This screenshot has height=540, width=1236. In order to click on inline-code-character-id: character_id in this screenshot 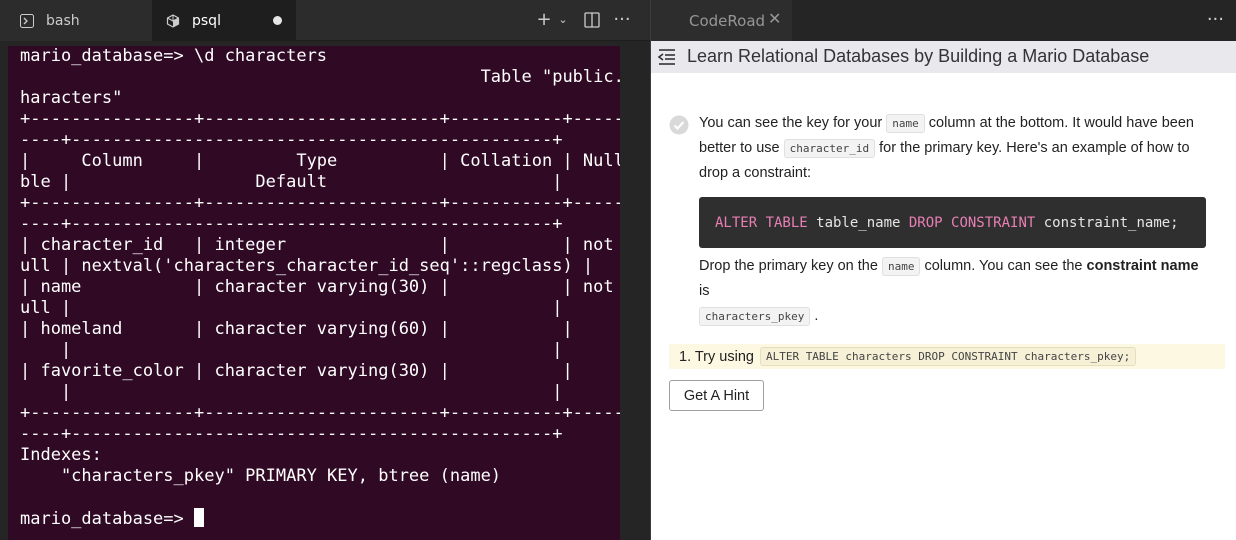, I will do `click(829, 148)`.